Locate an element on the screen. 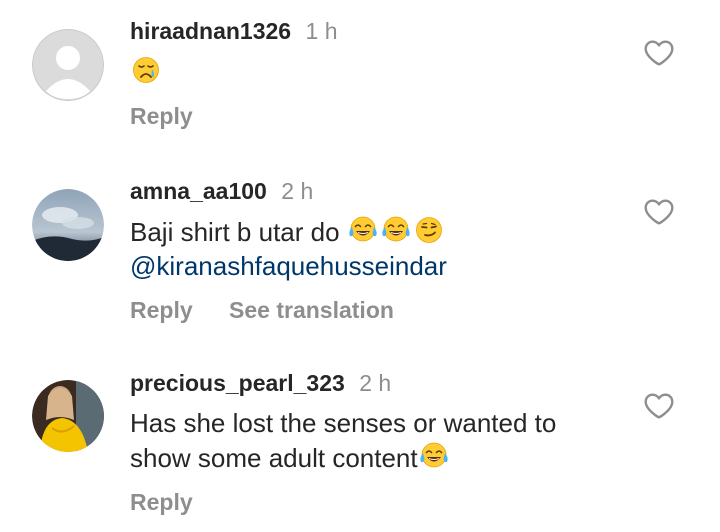 The height and width of the screenshot is (532, 720). smirking-face-icon is located at coordinates (429, 230).